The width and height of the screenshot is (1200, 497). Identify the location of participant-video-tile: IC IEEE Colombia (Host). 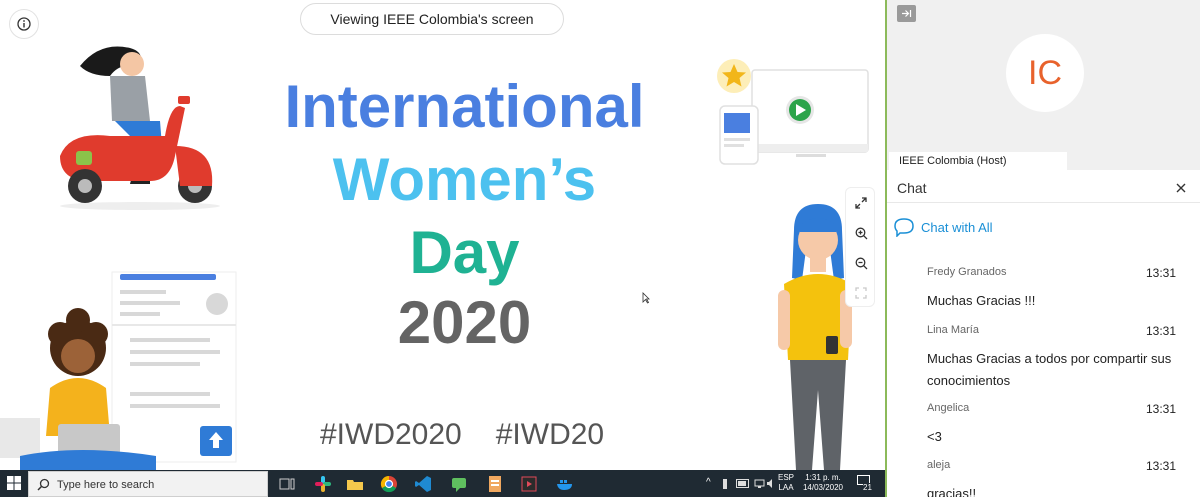
(1043, 85).